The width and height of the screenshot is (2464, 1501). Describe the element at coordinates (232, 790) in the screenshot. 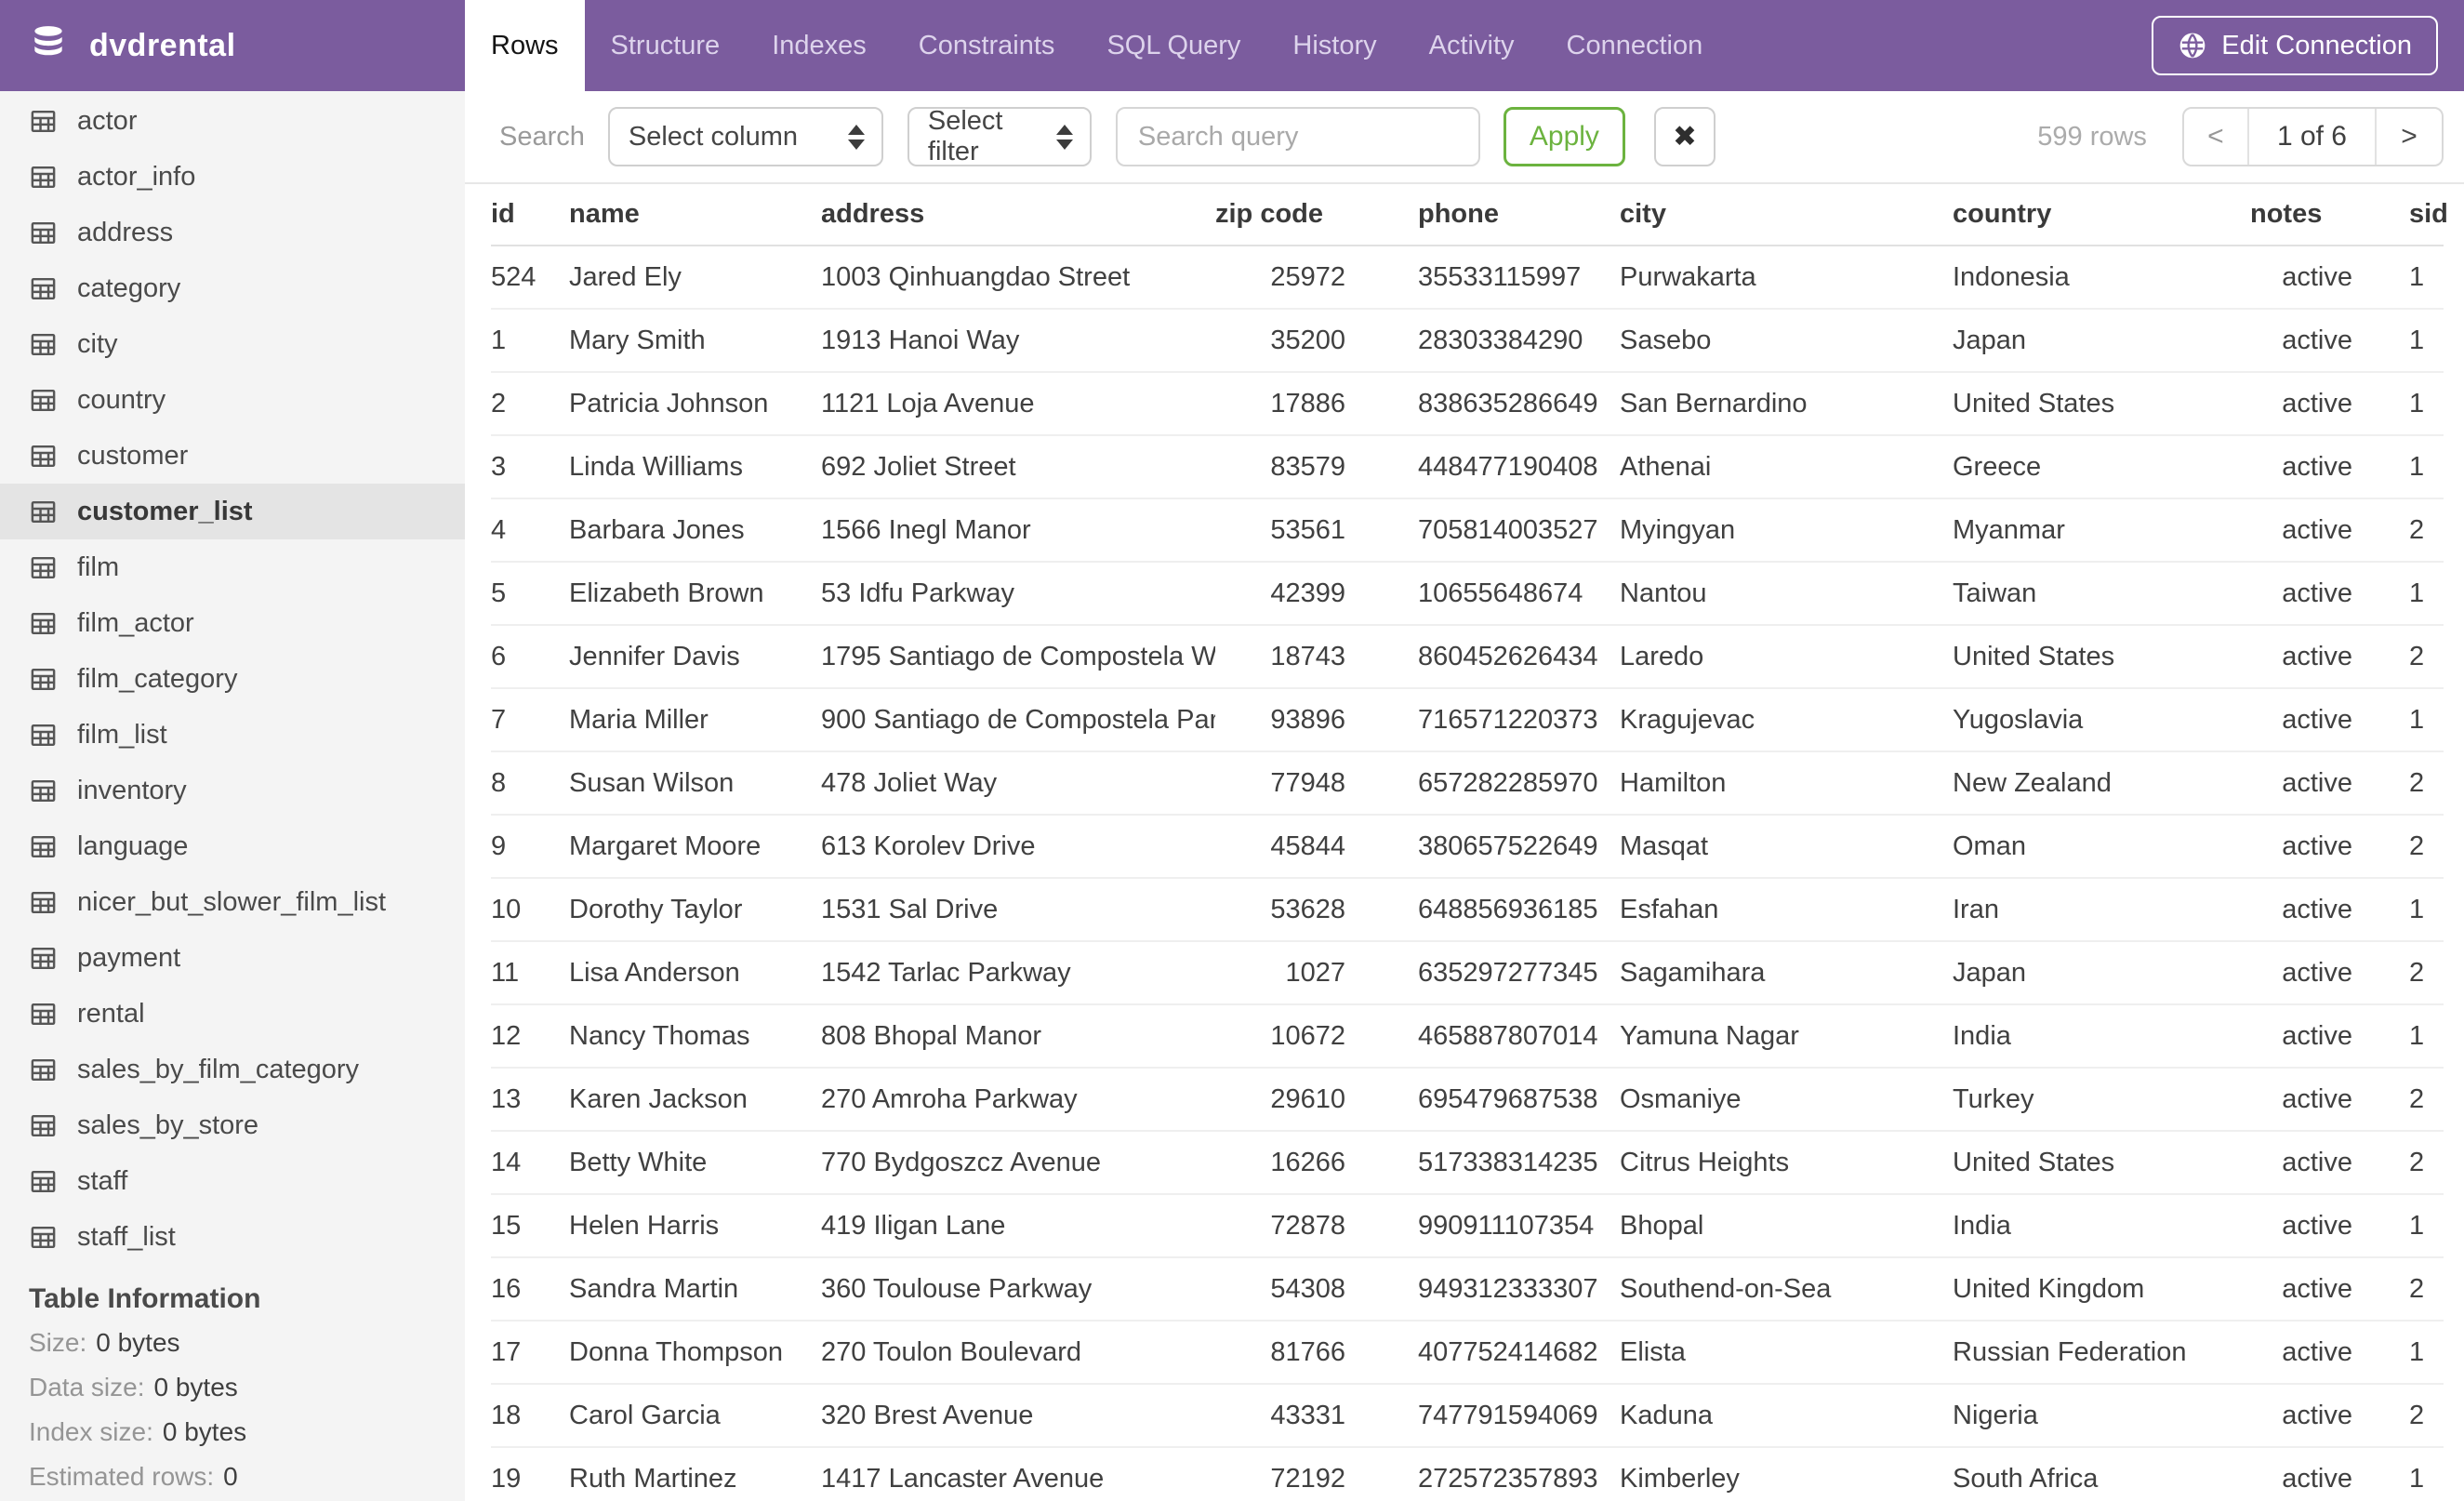

I see `sidebar-item-inventory: inventory` at that location.